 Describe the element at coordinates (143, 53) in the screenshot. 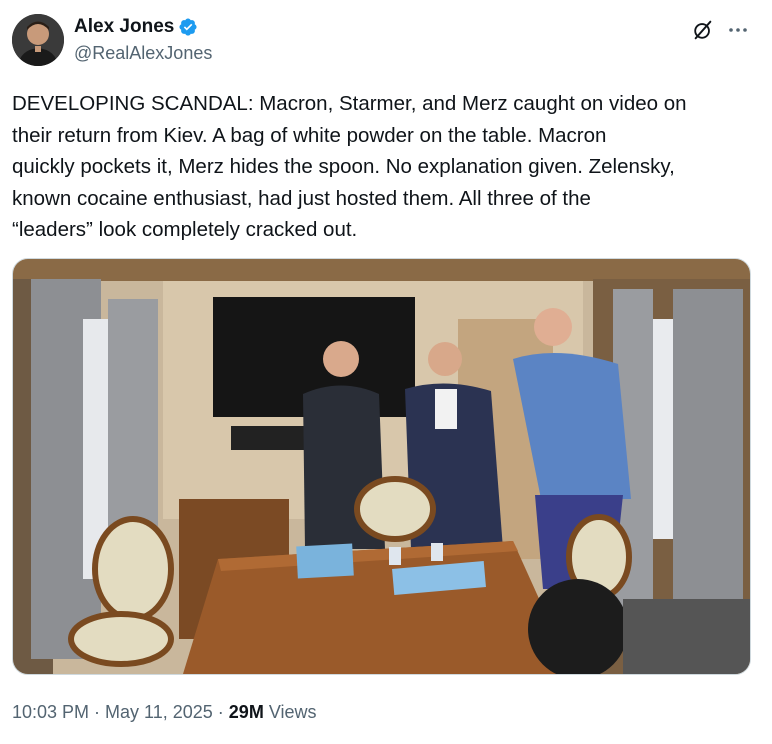

I see `author-handle: @RealAlexJones` at that location.